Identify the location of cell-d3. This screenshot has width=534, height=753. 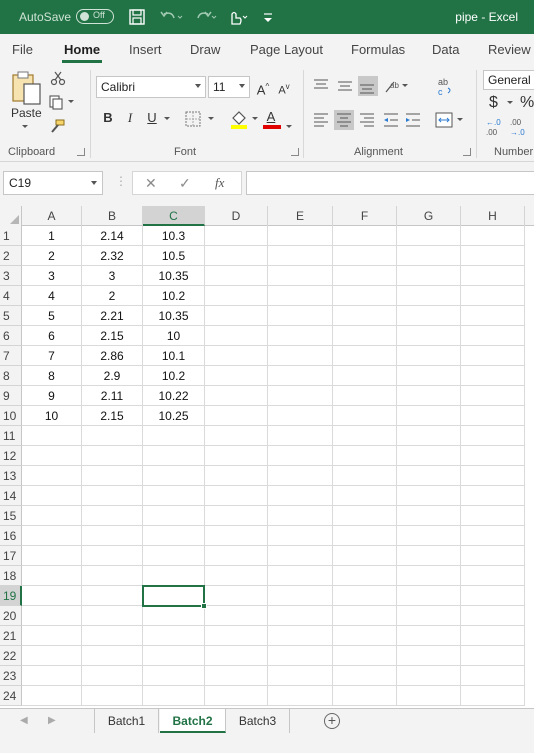
(236, 276).